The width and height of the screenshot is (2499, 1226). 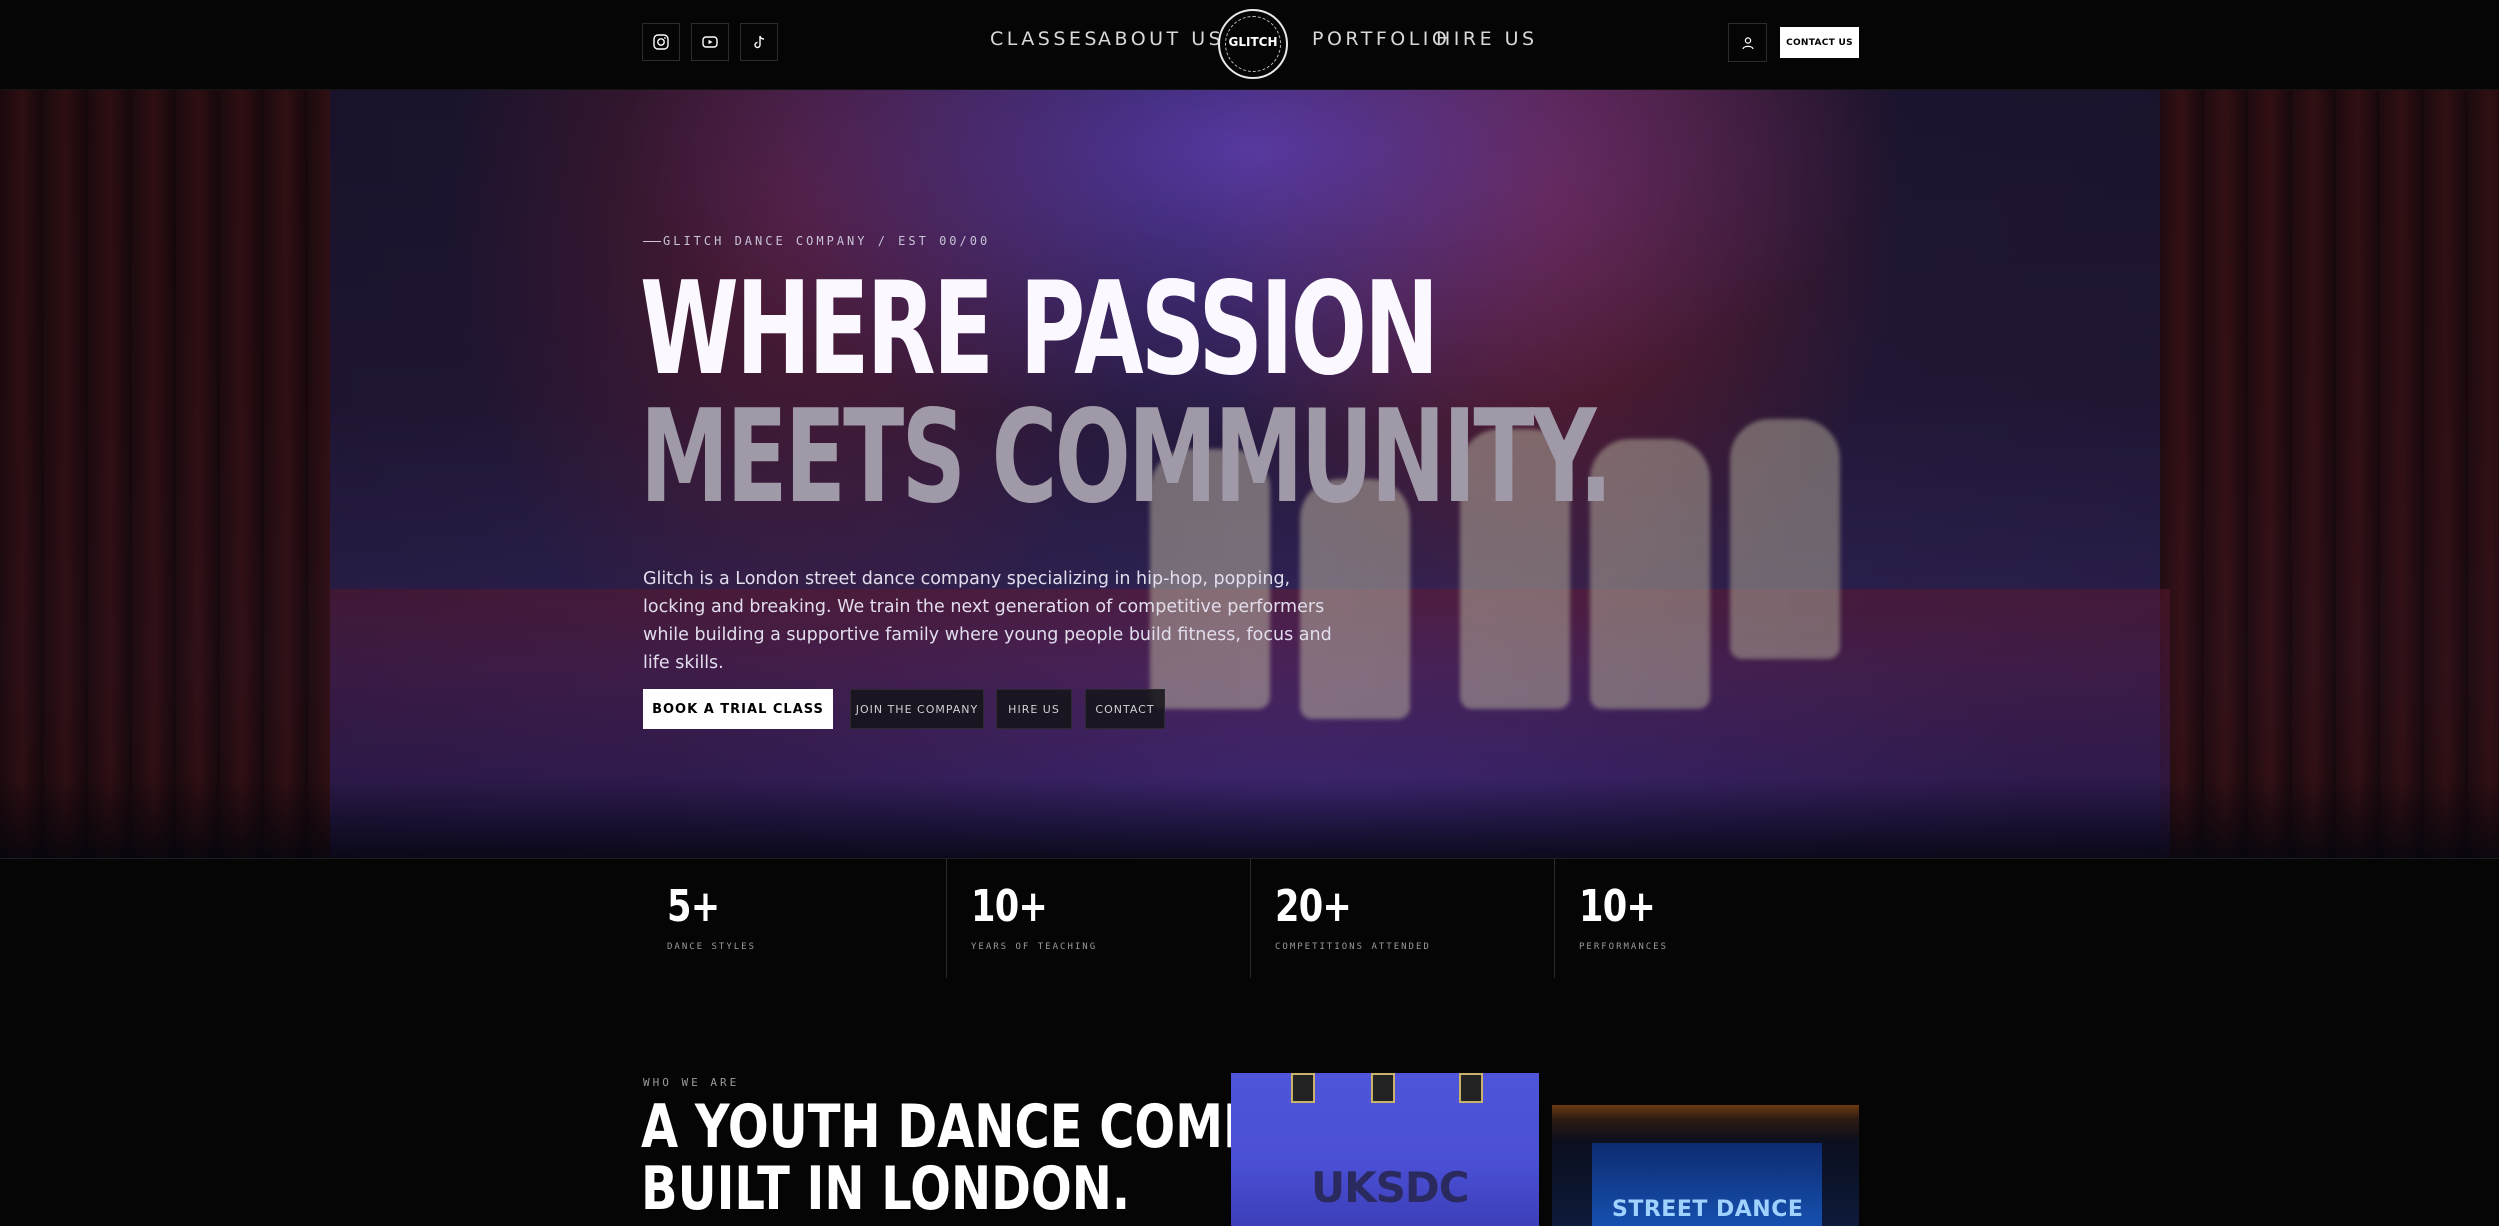 What do you see at coordinates (1313, 906) in the screenshot?
I see `stat-value: 20+` at bounding box center [1313, 906].